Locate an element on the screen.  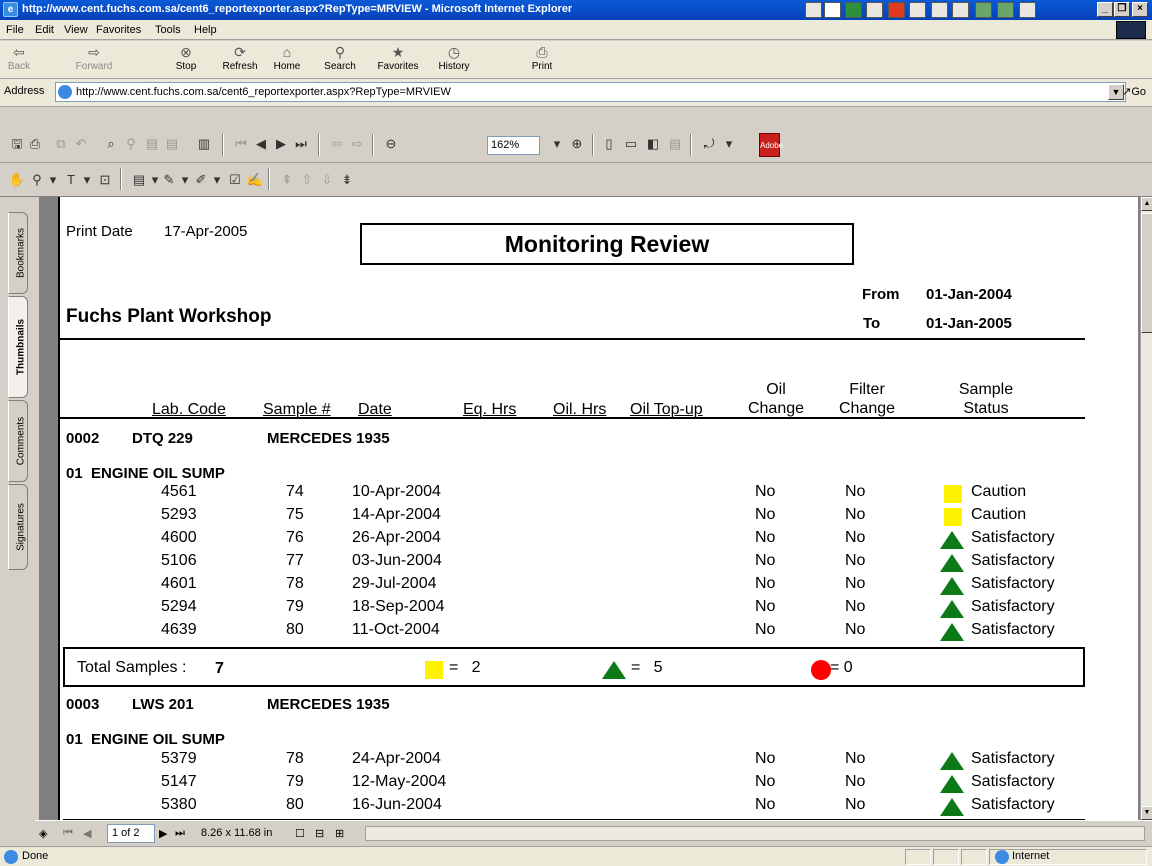
actual-size-icon: ▯ is located at coordinates (609, 144).